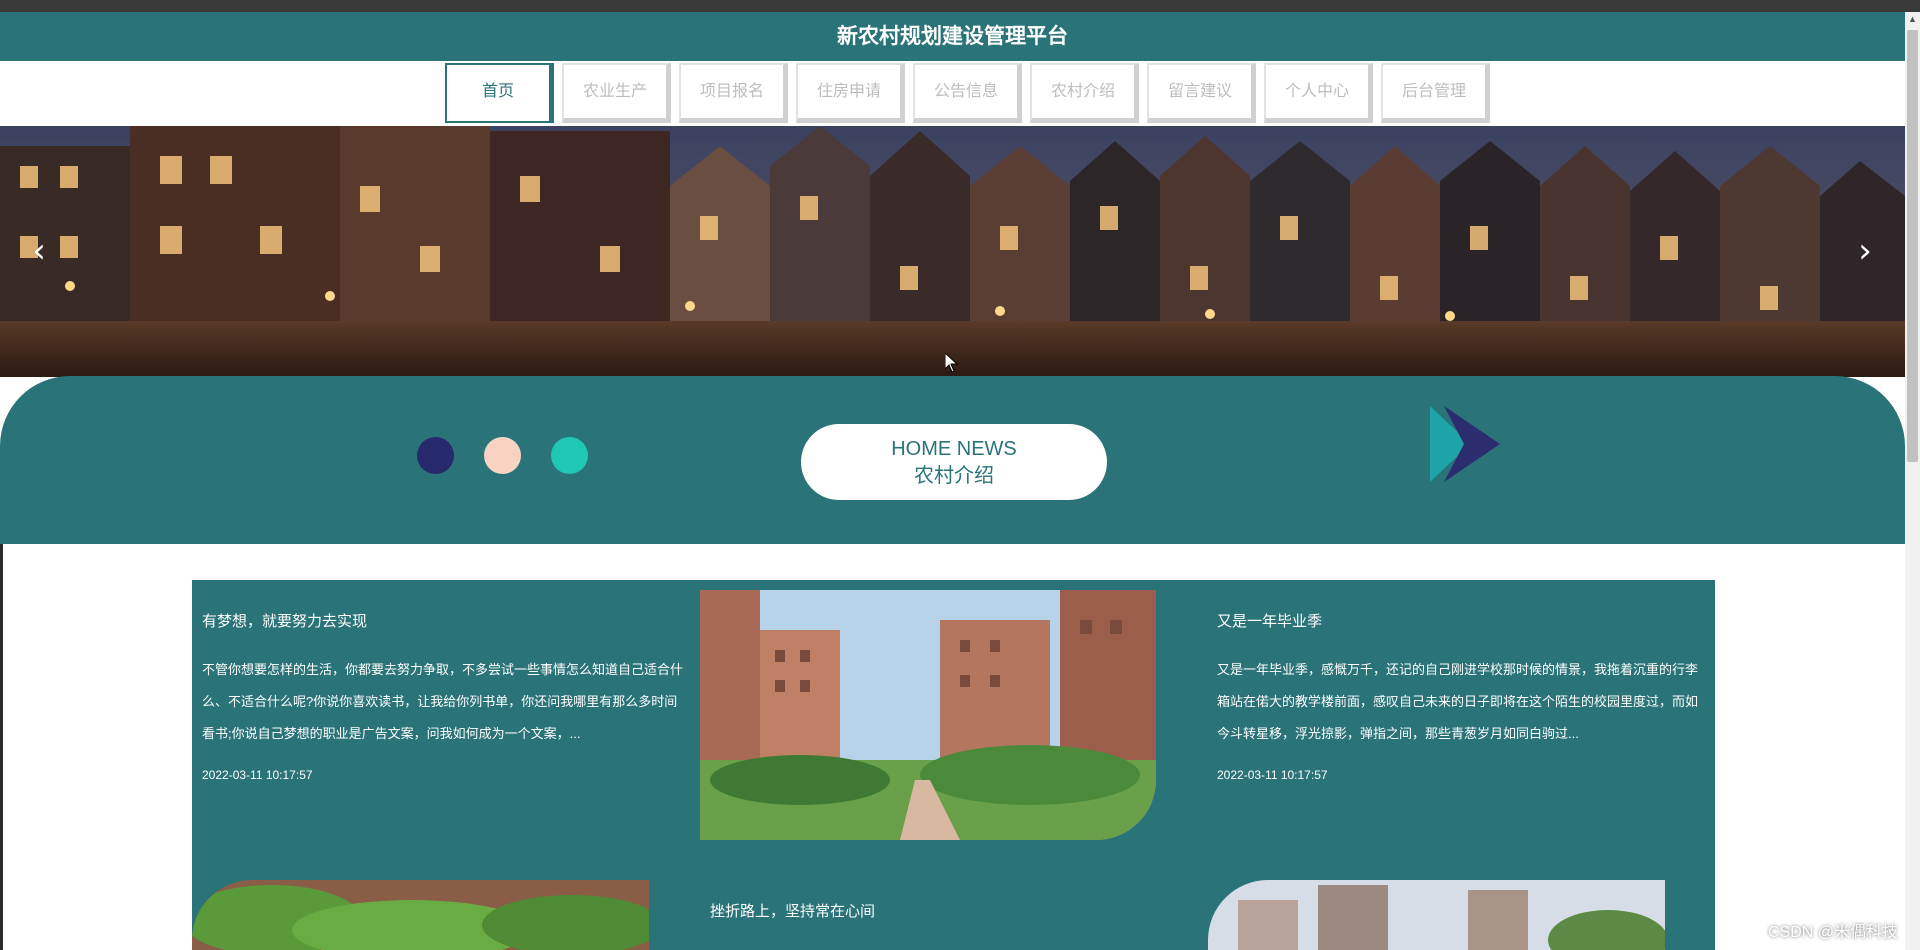 Image resolution: width=1920 pixels, height=950 pixels. I want to click on site-title: 新农村规划建设管理平台, so click(952, 36).